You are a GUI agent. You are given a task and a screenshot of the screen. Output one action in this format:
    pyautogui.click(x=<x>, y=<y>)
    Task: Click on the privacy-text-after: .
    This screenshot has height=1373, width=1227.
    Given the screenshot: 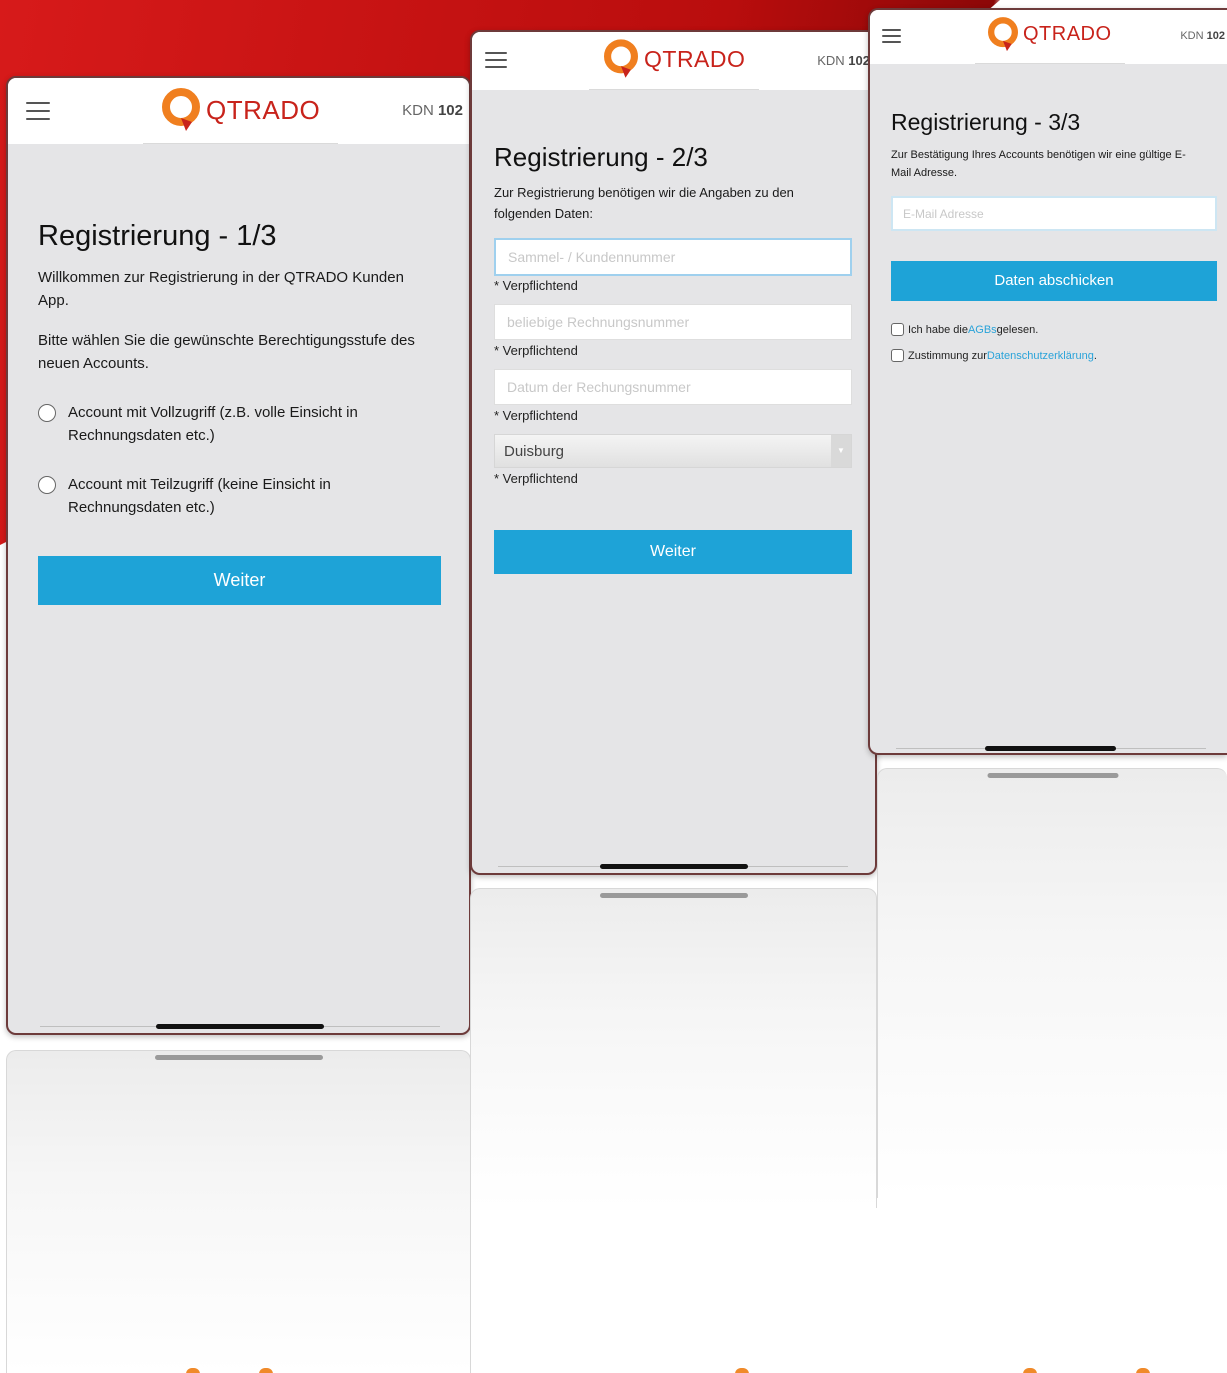 What is the action you would take?
    pyautogui.click(x=1095, y=355)
    